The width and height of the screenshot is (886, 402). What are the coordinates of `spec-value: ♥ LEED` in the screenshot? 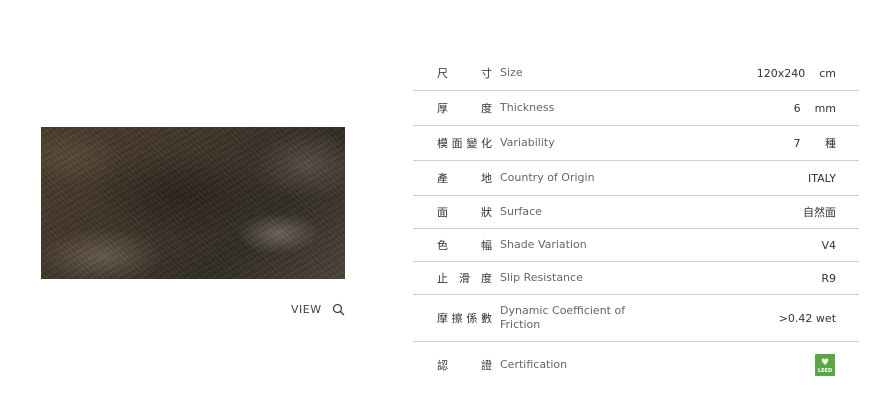 It's located at (837, 365).